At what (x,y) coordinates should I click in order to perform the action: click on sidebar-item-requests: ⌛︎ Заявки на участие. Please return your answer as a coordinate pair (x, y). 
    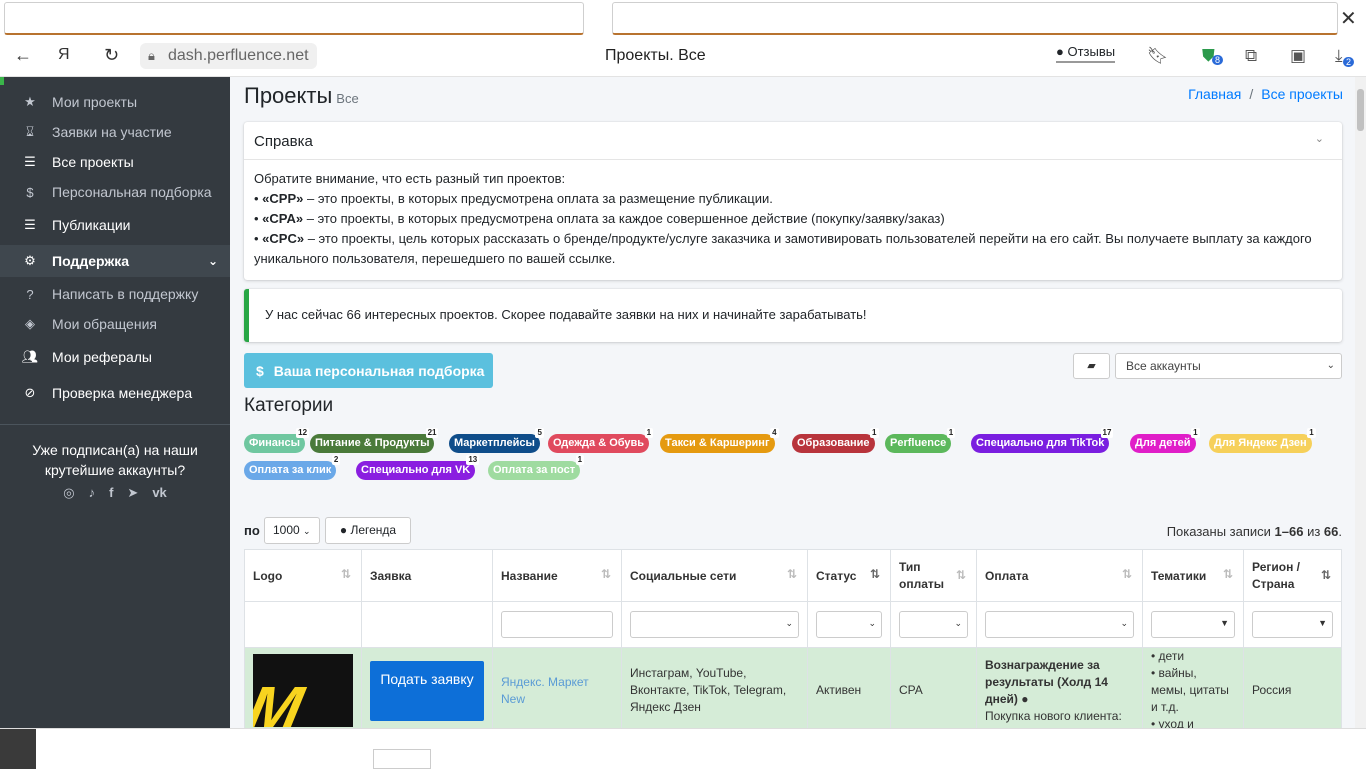
    Looking at the image, I should click on (115, 132).